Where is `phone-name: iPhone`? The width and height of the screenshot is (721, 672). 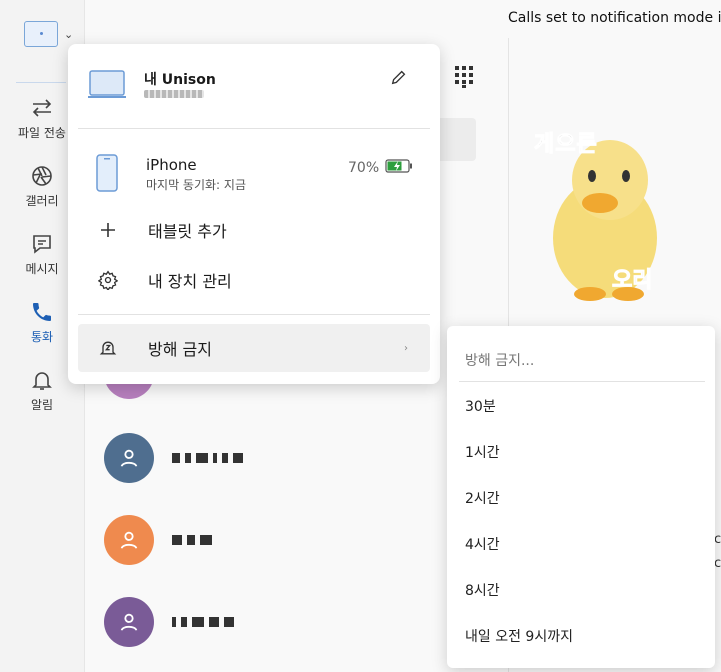
phone-name: iPhone is located at coordinates (171, 165).